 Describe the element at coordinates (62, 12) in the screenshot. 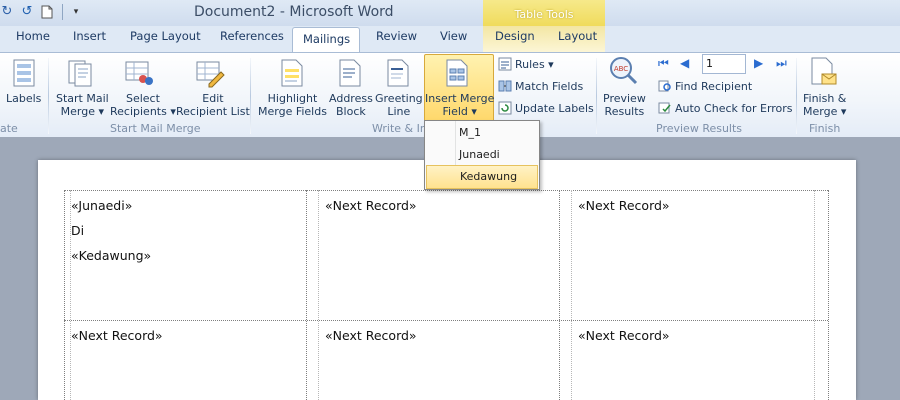

I see `qat-separator` at that location.